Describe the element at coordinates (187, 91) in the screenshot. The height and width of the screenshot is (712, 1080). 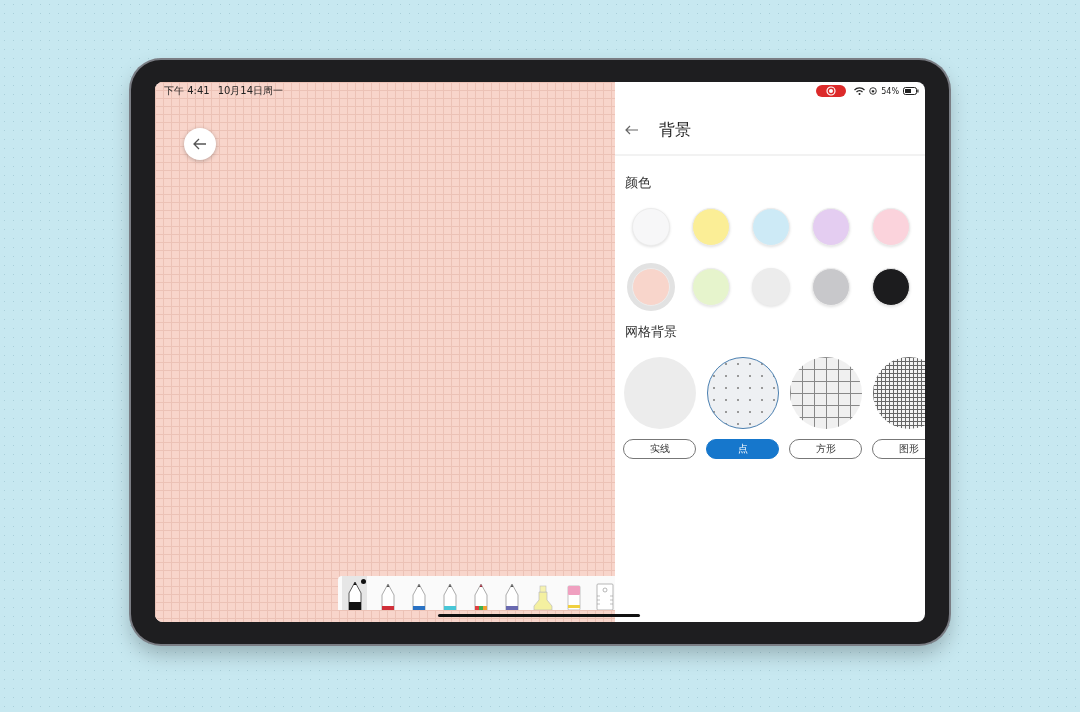
I see `status-time: 下午 4:41` at that location.